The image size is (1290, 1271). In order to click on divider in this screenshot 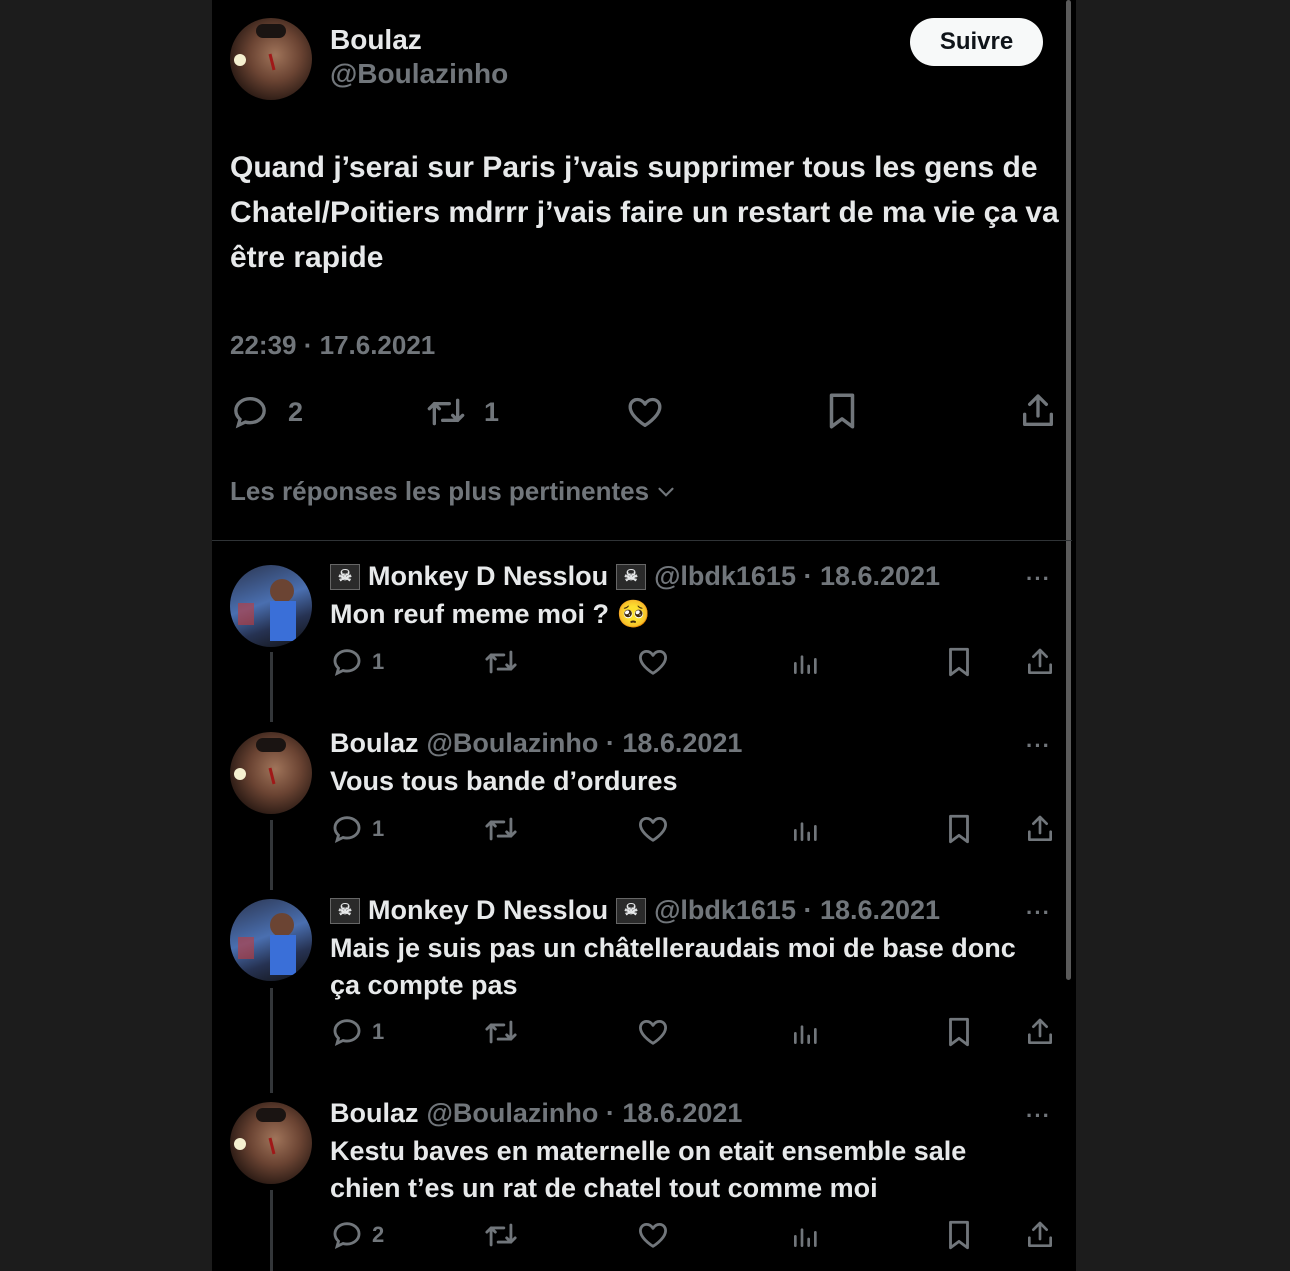, I will do `click(642, 540)`.